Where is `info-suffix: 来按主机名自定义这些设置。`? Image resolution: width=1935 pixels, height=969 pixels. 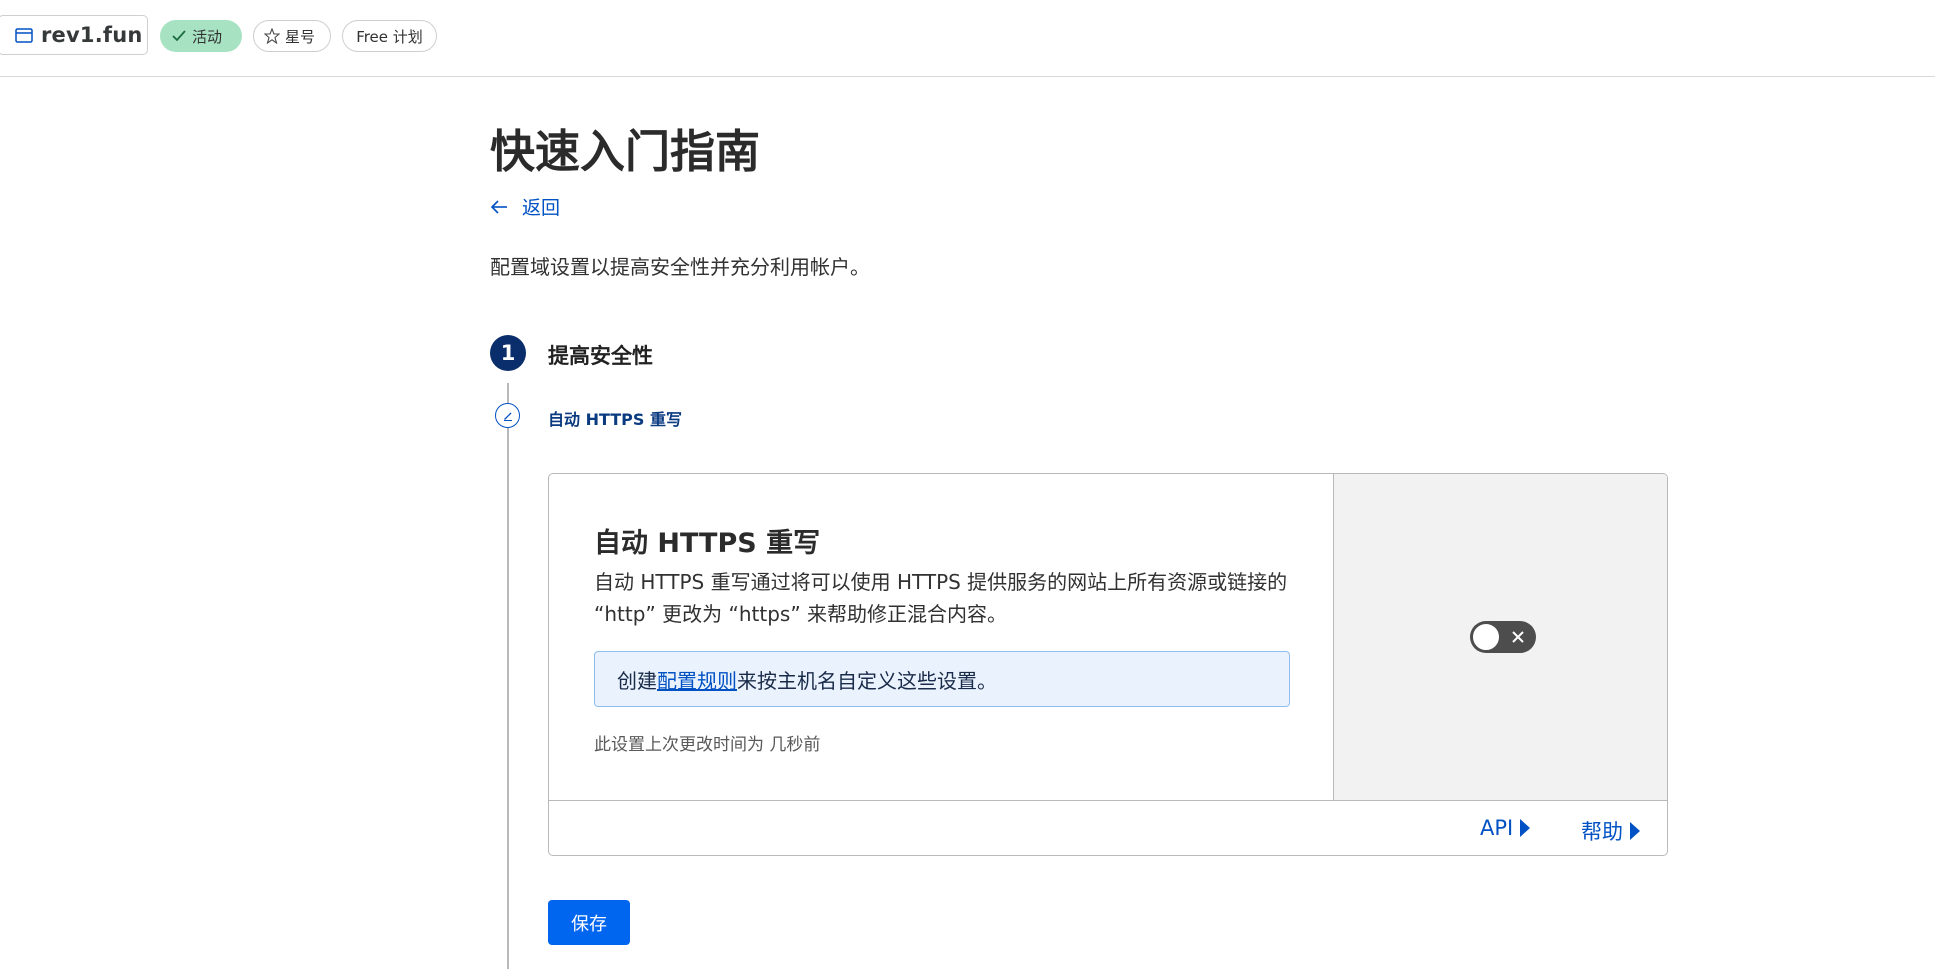 info-suffix: 来按主机名自定义这些设置。 is located at coordinates (867, 680).